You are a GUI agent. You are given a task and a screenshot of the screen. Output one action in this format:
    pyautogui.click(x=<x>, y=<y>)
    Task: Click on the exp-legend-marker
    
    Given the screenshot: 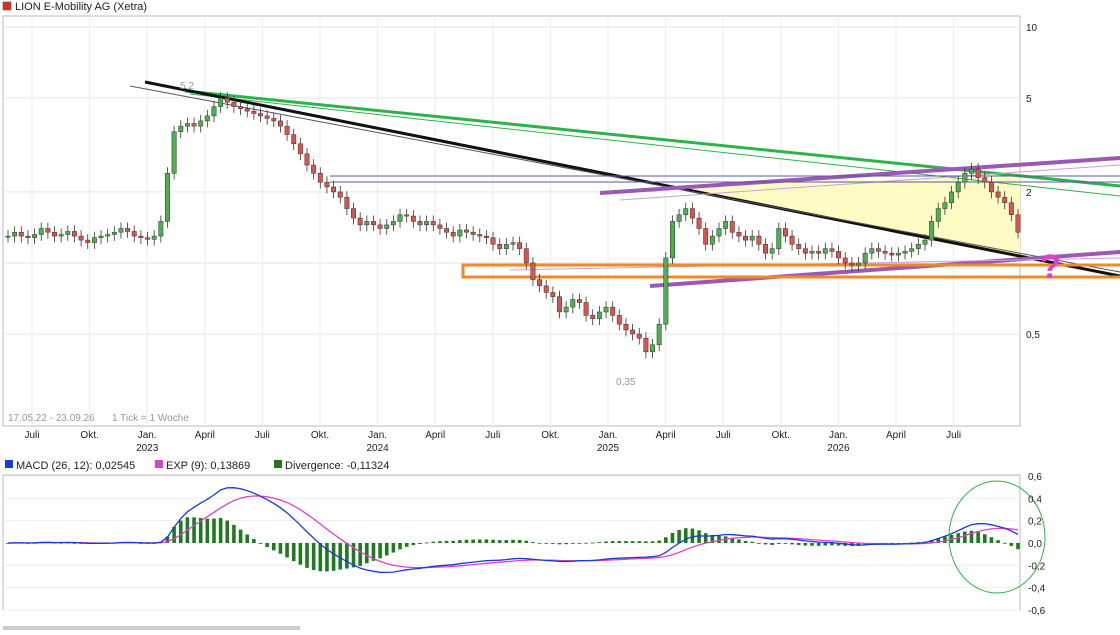 What is the action you would take?
    pyautogui.click(x=159, y=464)
    